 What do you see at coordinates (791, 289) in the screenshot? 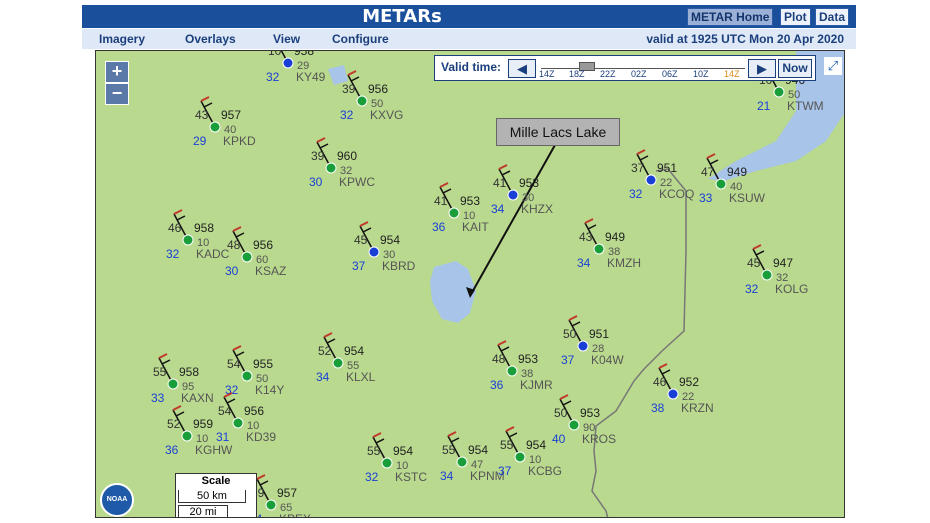
I see `station-id: KOLG` at bounding box center [791, 289].